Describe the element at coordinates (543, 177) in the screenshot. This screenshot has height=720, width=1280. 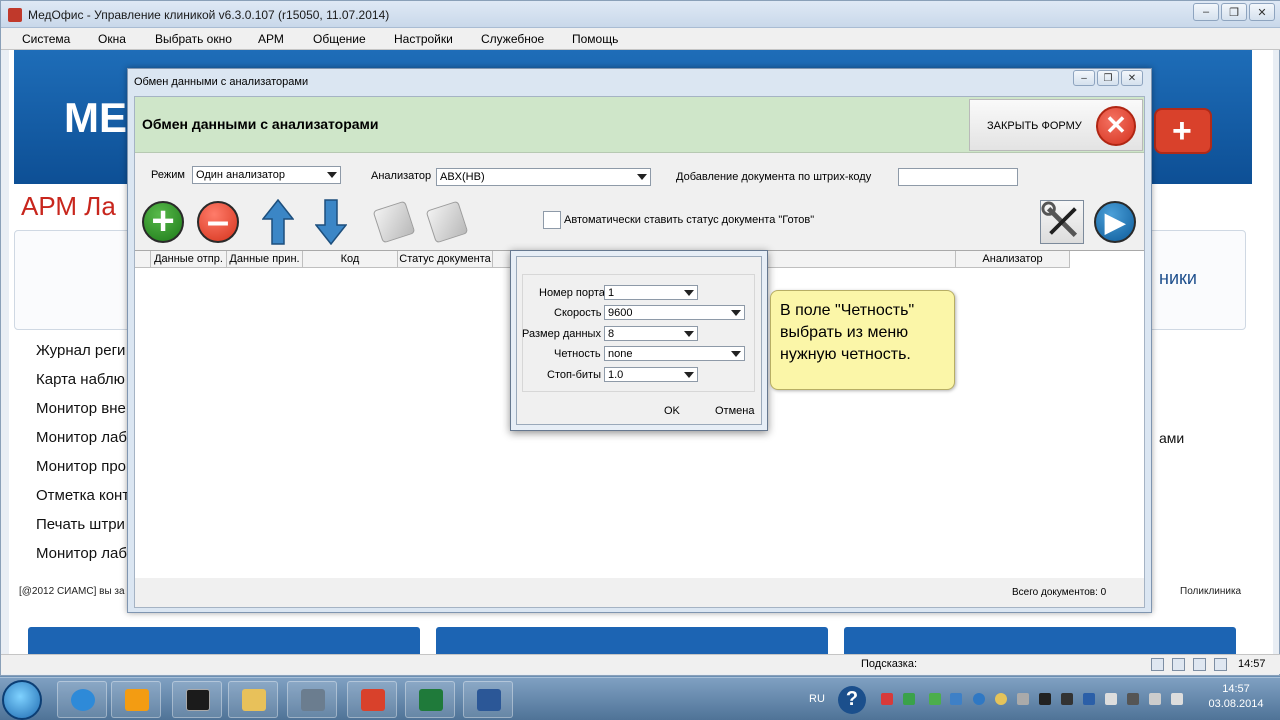
I see `analyzer-select: ABX(HB)` at that location.